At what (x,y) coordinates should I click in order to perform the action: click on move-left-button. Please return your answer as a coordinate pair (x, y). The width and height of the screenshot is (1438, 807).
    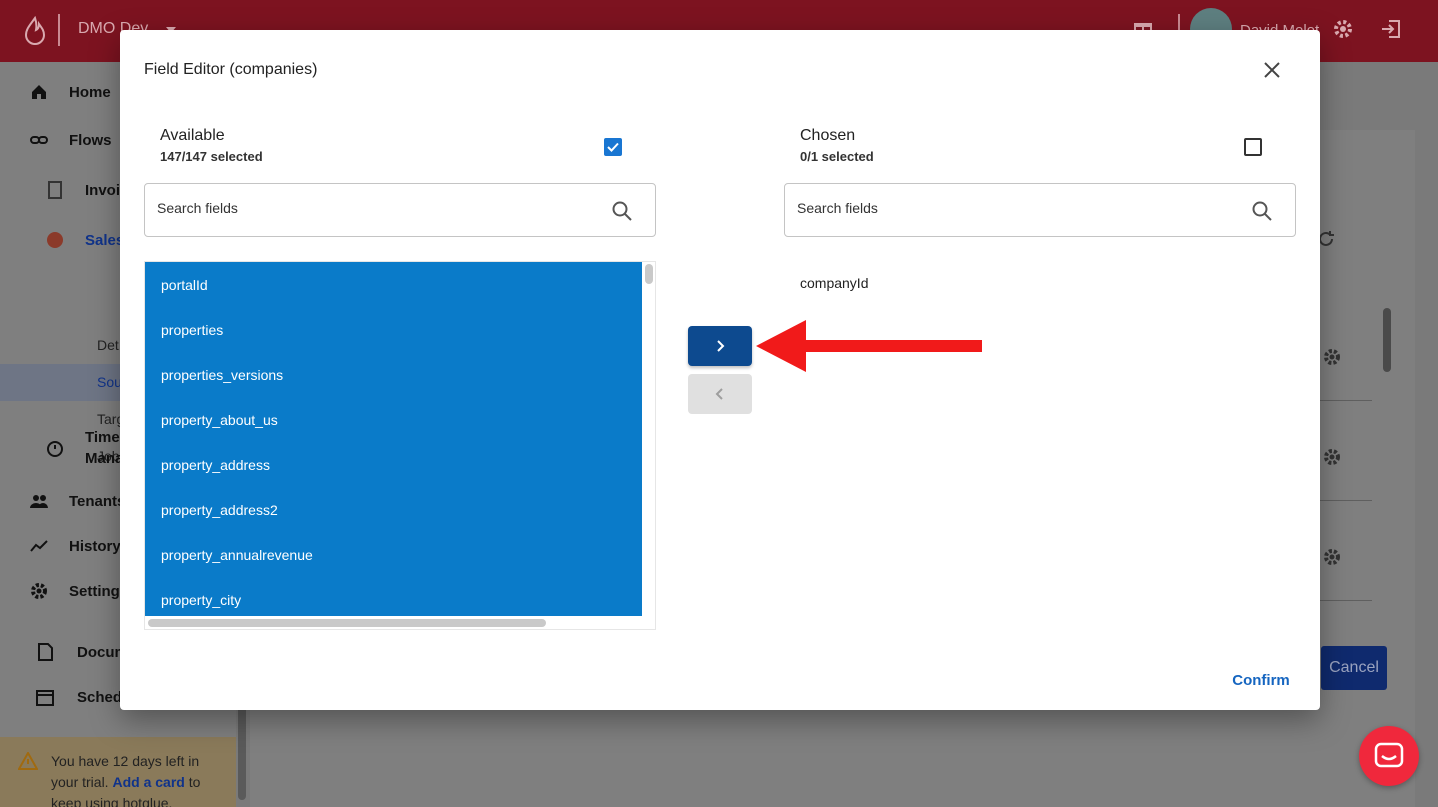
    Looking at the image, I should click on (720, 394).